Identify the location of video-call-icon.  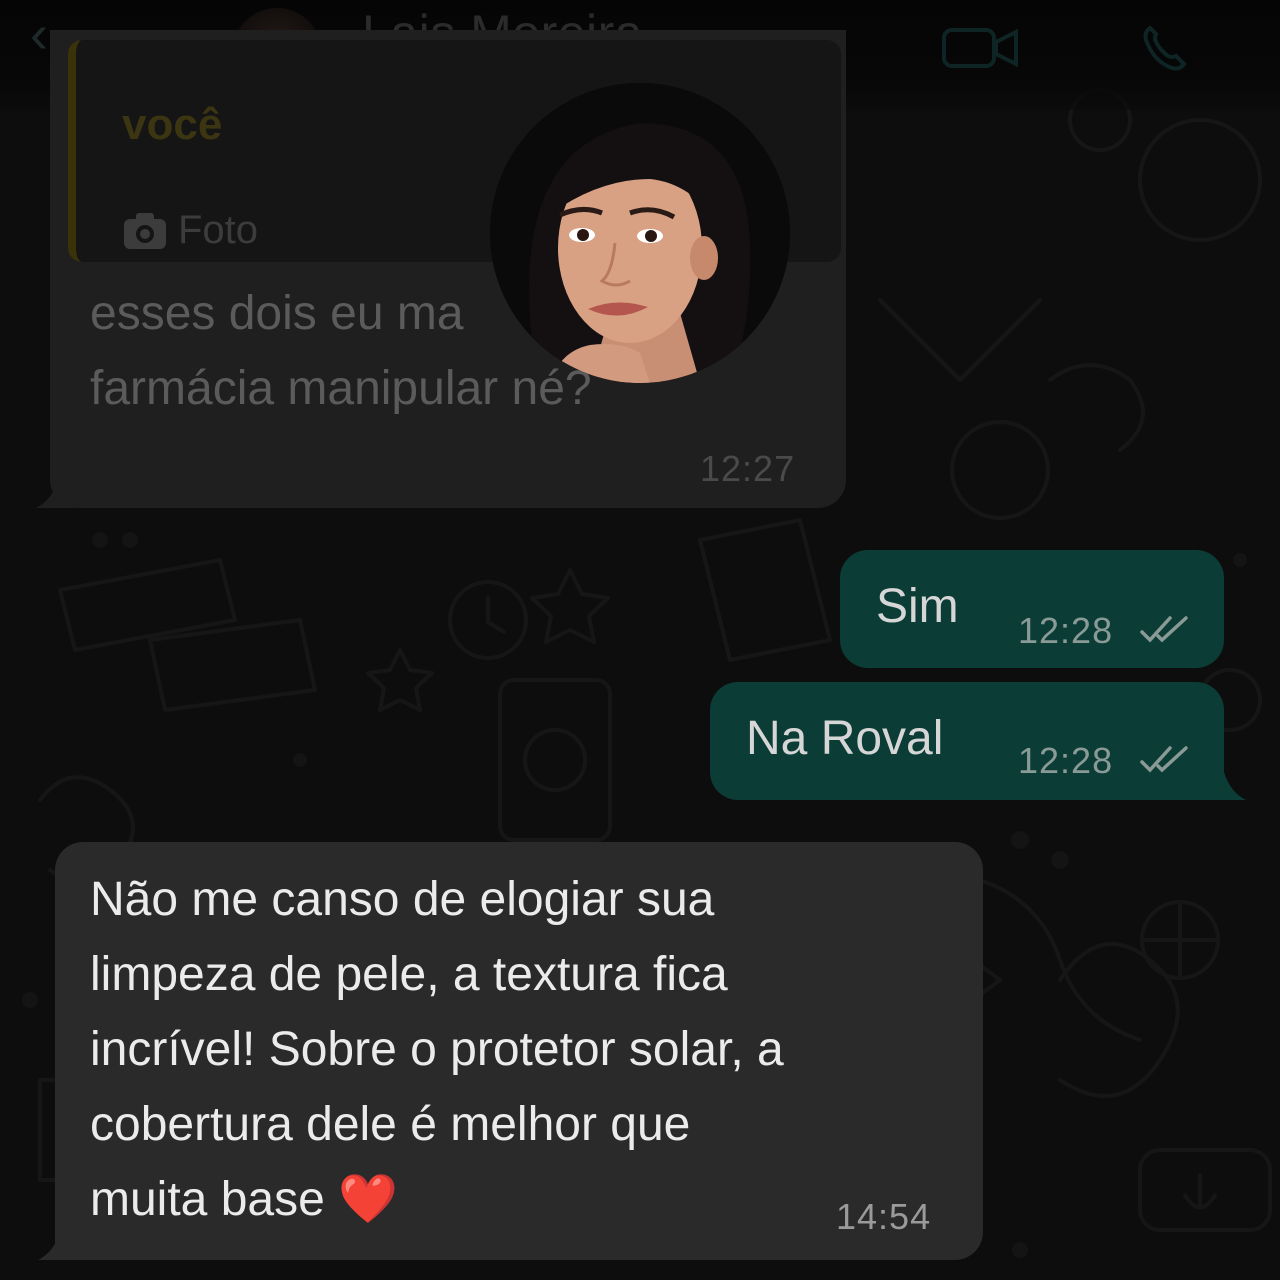
(980, 47).